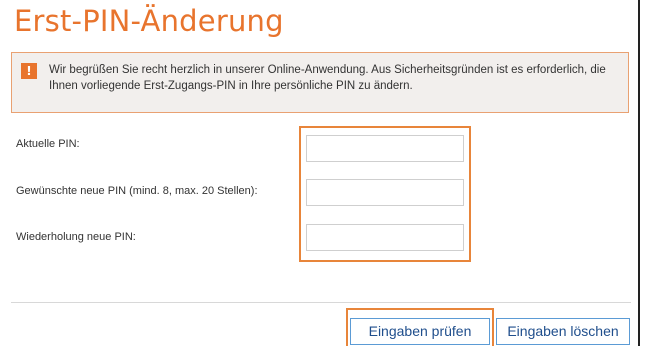  I want to click on repeat-pin-label: Wiederholung neue PIN:, so click(76, 237).